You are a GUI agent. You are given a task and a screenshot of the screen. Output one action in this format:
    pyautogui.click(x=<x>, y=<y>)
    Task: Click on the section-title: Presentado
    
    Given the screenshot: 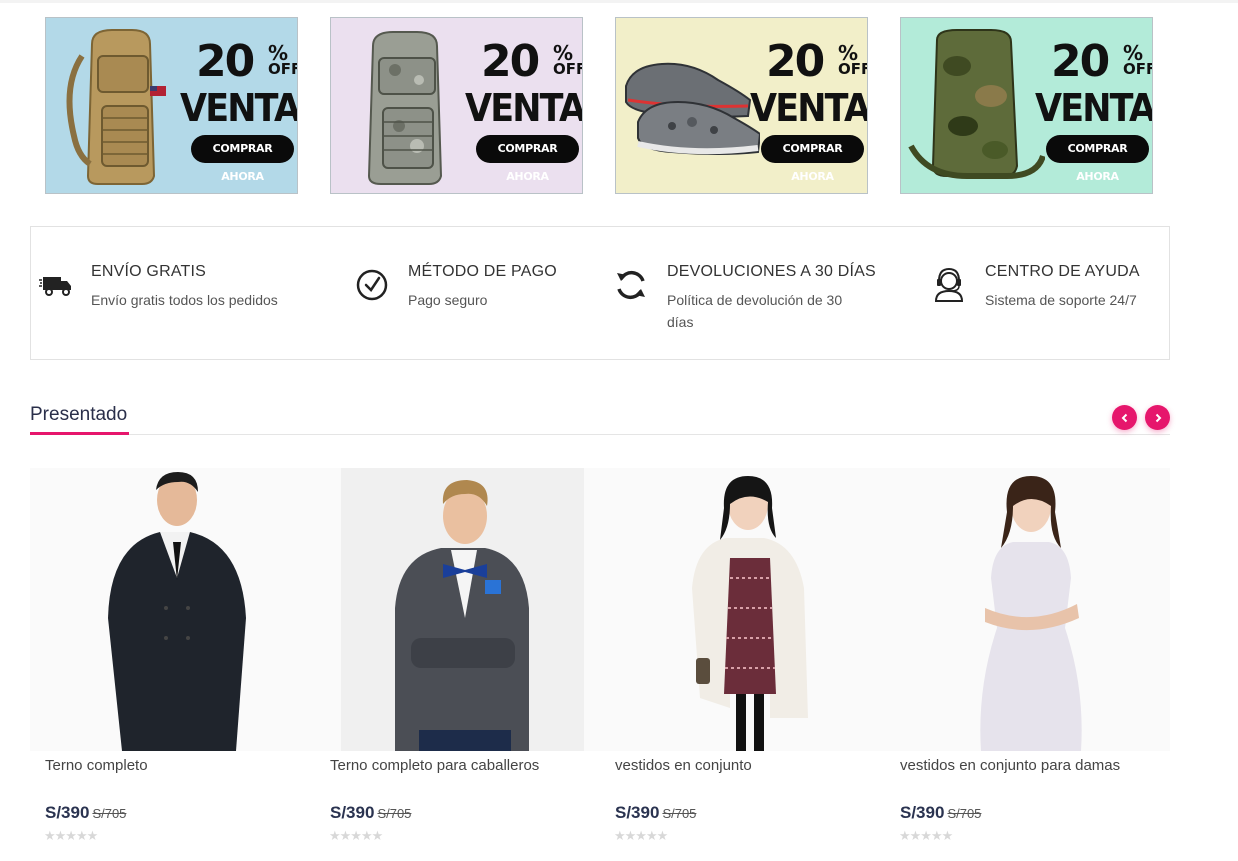 What is the action you would take?
    pyautogui.click(x=79, y=414)
    